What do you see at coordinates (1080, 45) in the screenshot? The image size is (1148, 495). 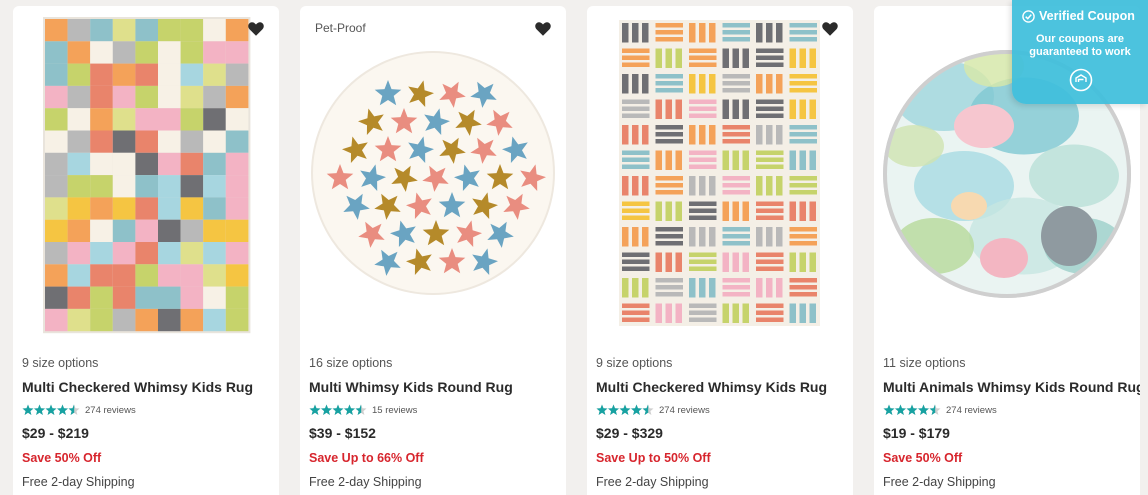 I see `coupon-message: Our coupons are guaranteed to work` at bounding box center [1080, 45].